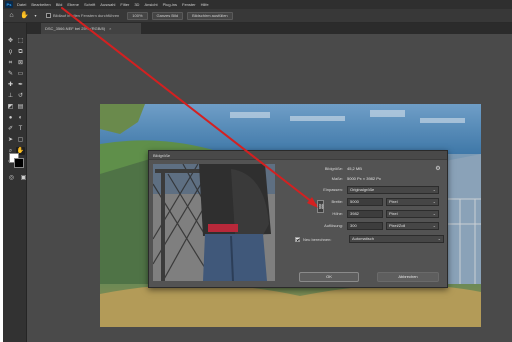 The image size is (512, 342). What do you see at coordinates (269, 28) in the screenshot?
I see `document-tab-bar: DSC_3566.NEF bei 25% (RGB/8) ×` at bounding box center [269, 28].